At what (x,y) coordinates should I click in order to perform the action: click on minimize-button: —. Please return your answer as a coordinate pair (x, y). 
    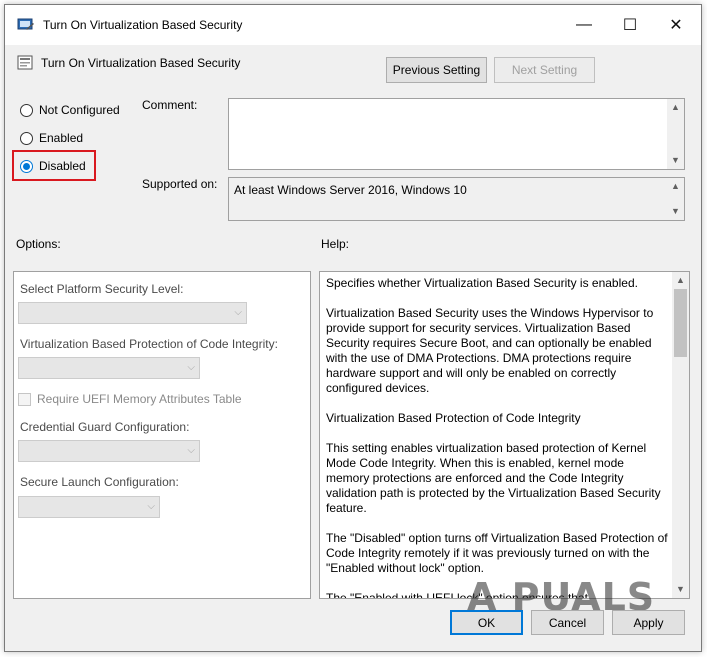
    Looking at the image, I should click on (584, 25).